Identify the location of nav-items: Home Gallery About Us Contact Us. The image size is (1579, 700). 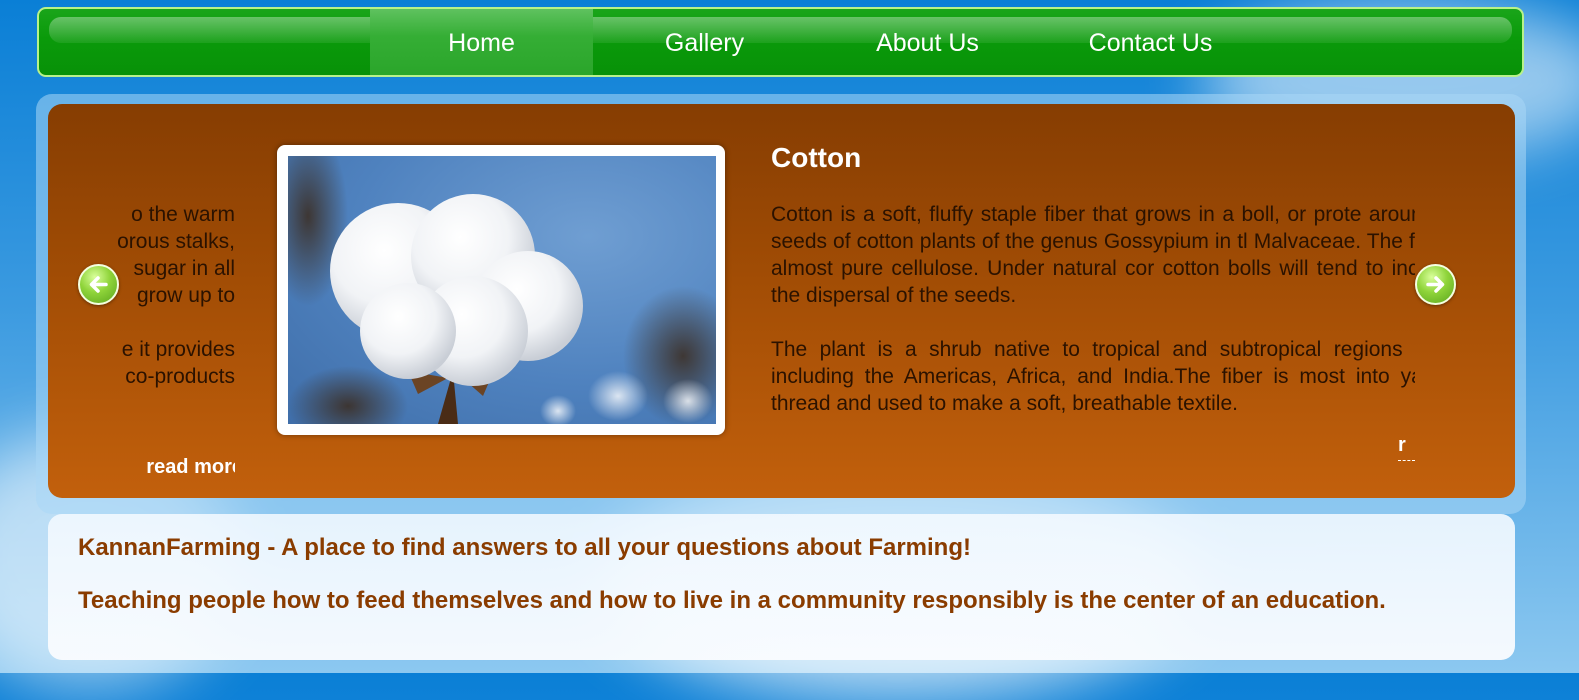
(816, 42).